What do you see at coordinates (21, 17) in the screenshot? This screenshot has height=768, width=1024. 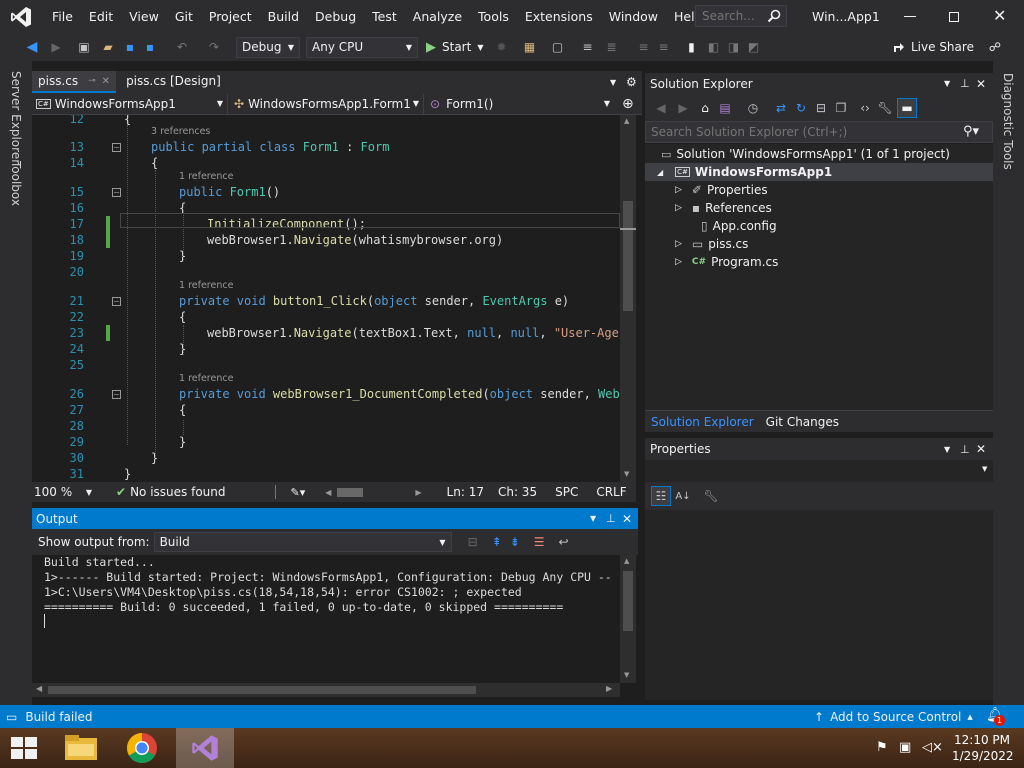 I see `visual-studio-logo-icon` at bounding box center [21, 17].